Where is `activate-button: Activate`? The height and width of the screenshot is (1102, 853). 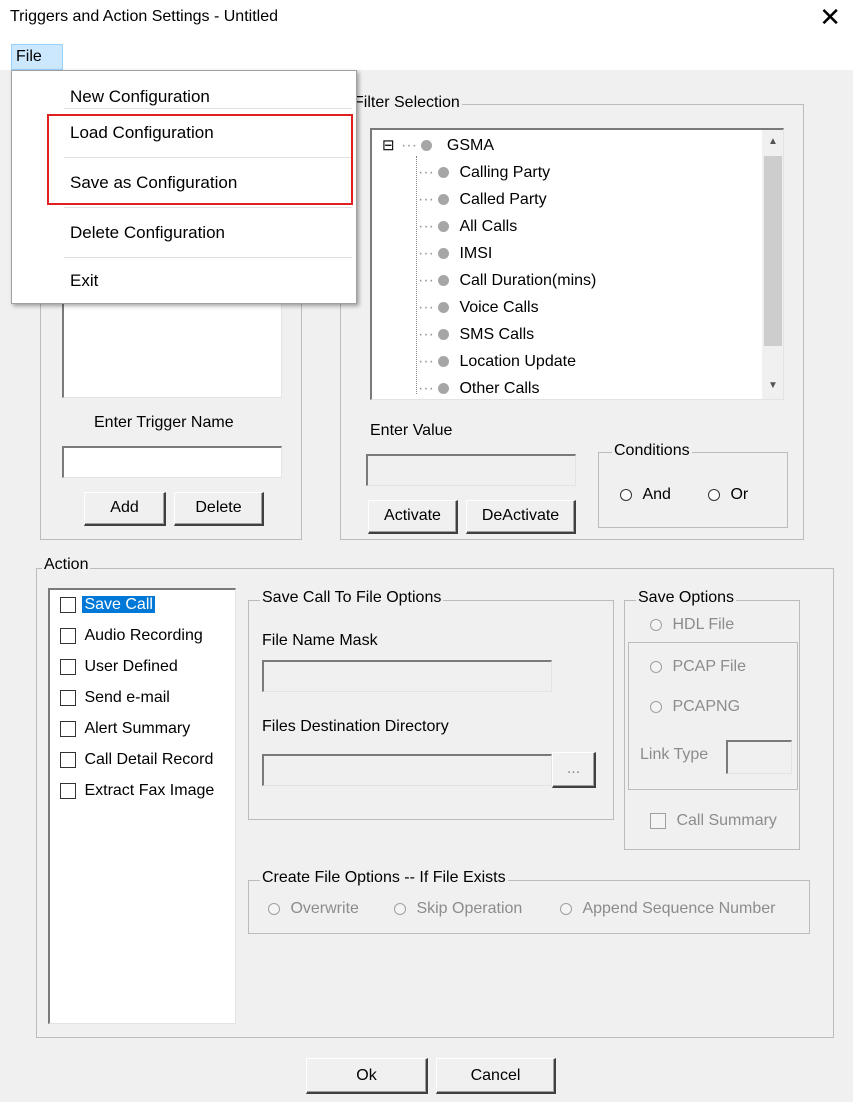 activate-button: Activate is located at coordinates (413, 517).